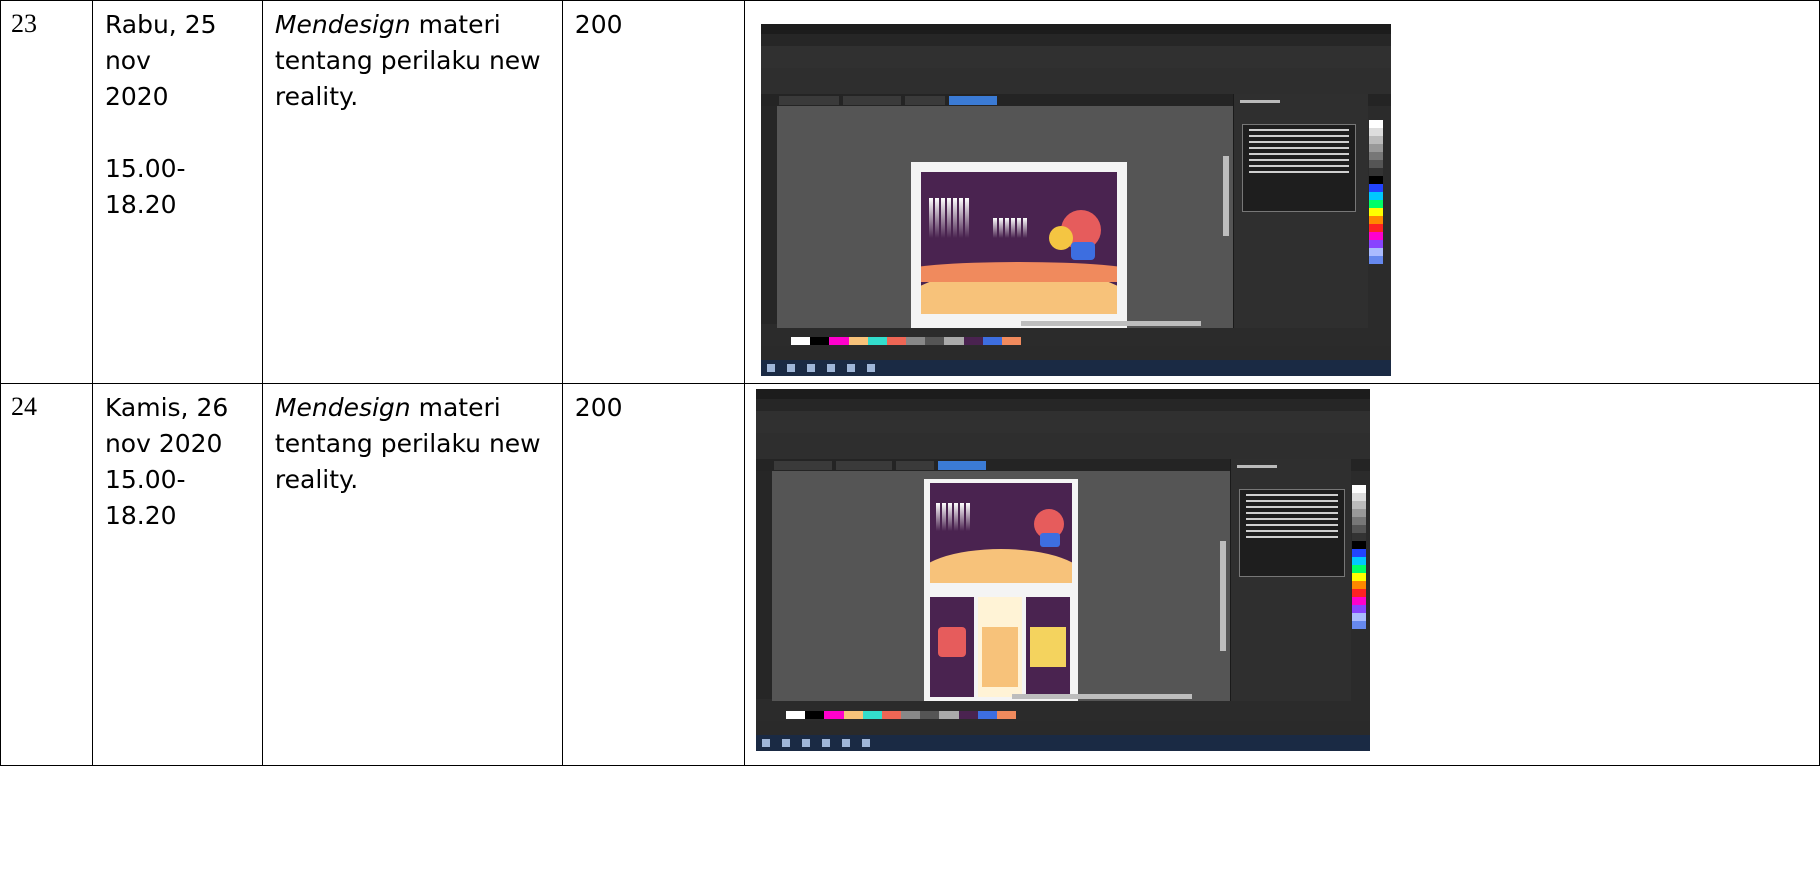 The height and width of the screenshot is (891, 1820). I want to click on date-cell: Rabu, 25 nov 2020 15.00-18.20, so click(177, 192).